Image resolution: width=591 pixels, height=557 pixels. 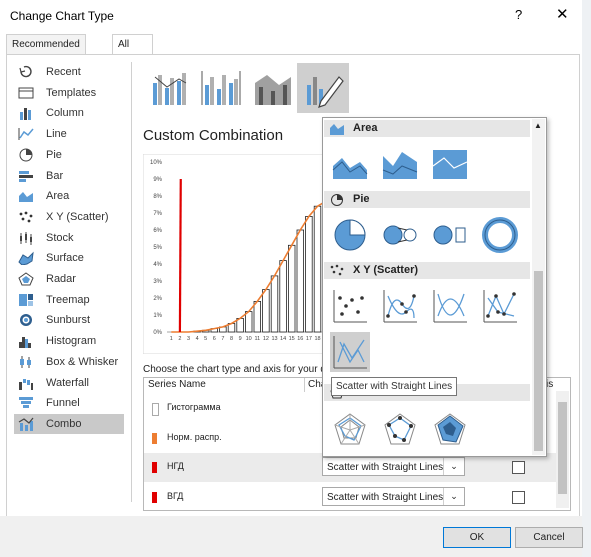 I want to click on sidebar-item-funnel: Funnel, so click(x=69, y=403).